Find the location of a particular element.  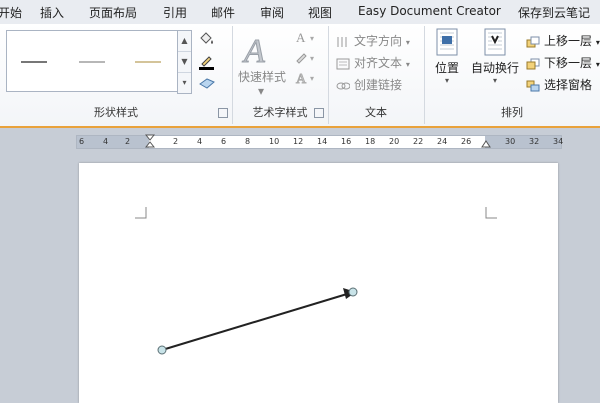

create-link-button: 创建链接 is located at coordinates (369, 84).